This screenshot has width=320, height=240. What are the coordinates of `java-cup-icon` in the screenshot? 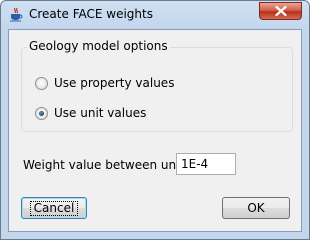 It's located at (16, 14).